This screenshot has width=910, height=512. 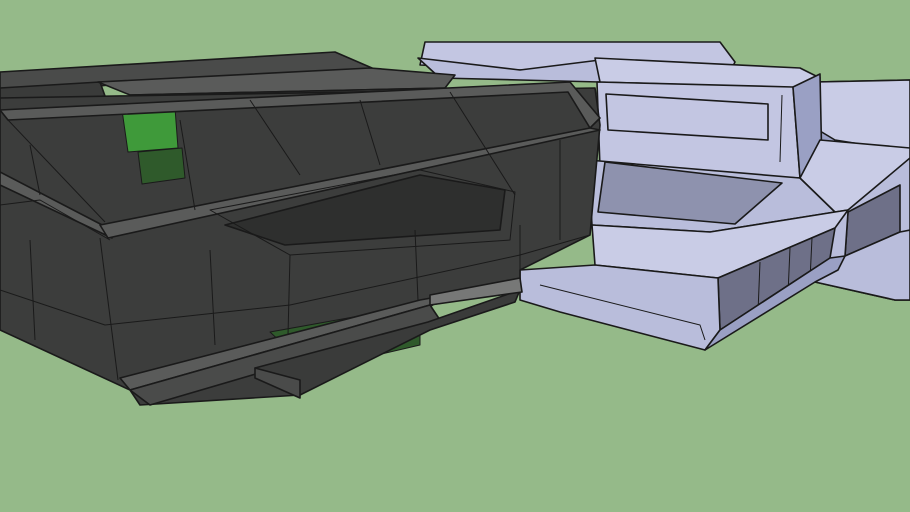 What do you see at coordinates (620, 307) in the screenshot?
I see `light-hull-lower-front` at bounding box center [620, 307].